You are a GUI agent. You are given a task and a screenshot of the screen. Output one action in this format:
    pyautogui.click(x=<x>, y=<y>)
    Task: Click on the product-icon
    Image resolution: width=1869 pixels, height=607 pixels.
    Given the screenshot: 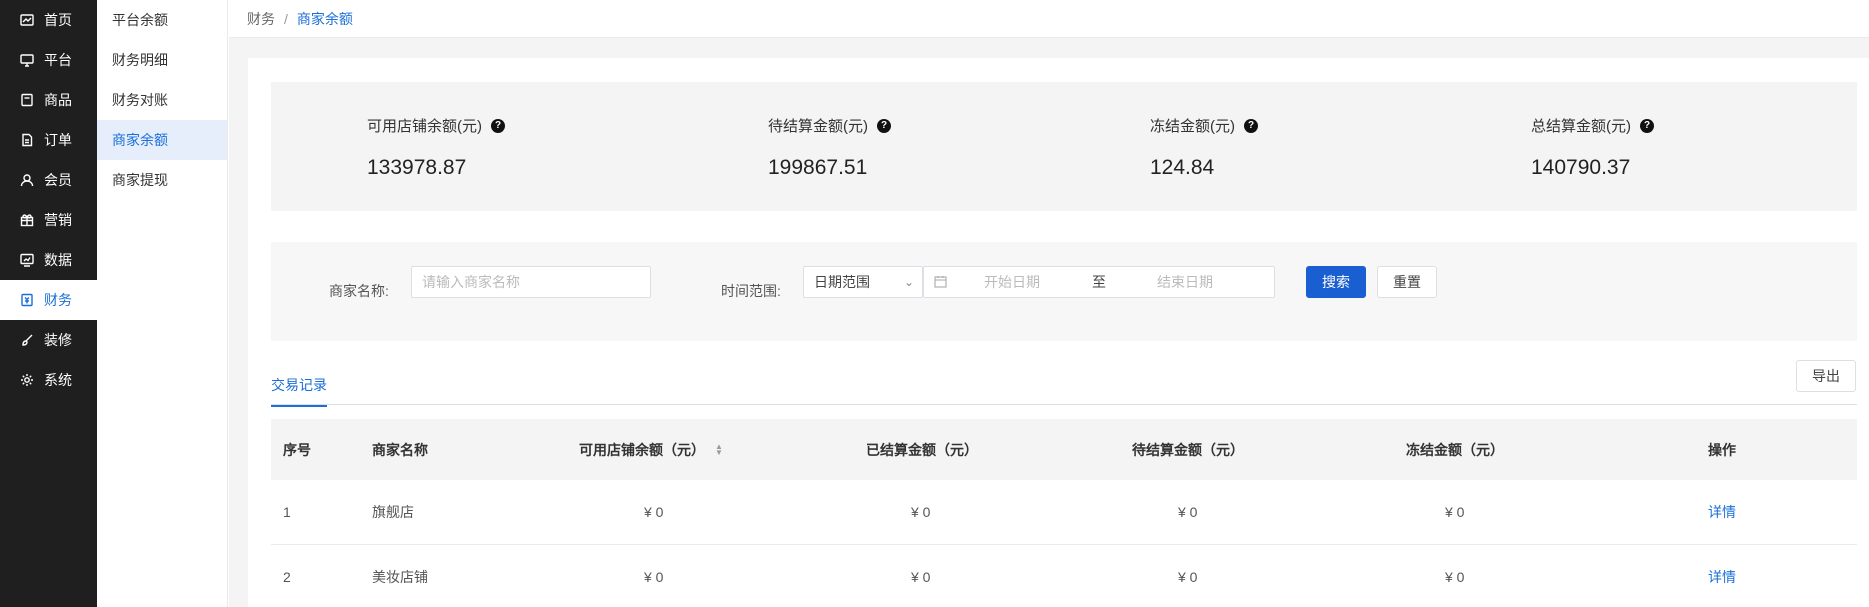 What is the action you would take?
    pyautogui.click(x=27, y=100)
    